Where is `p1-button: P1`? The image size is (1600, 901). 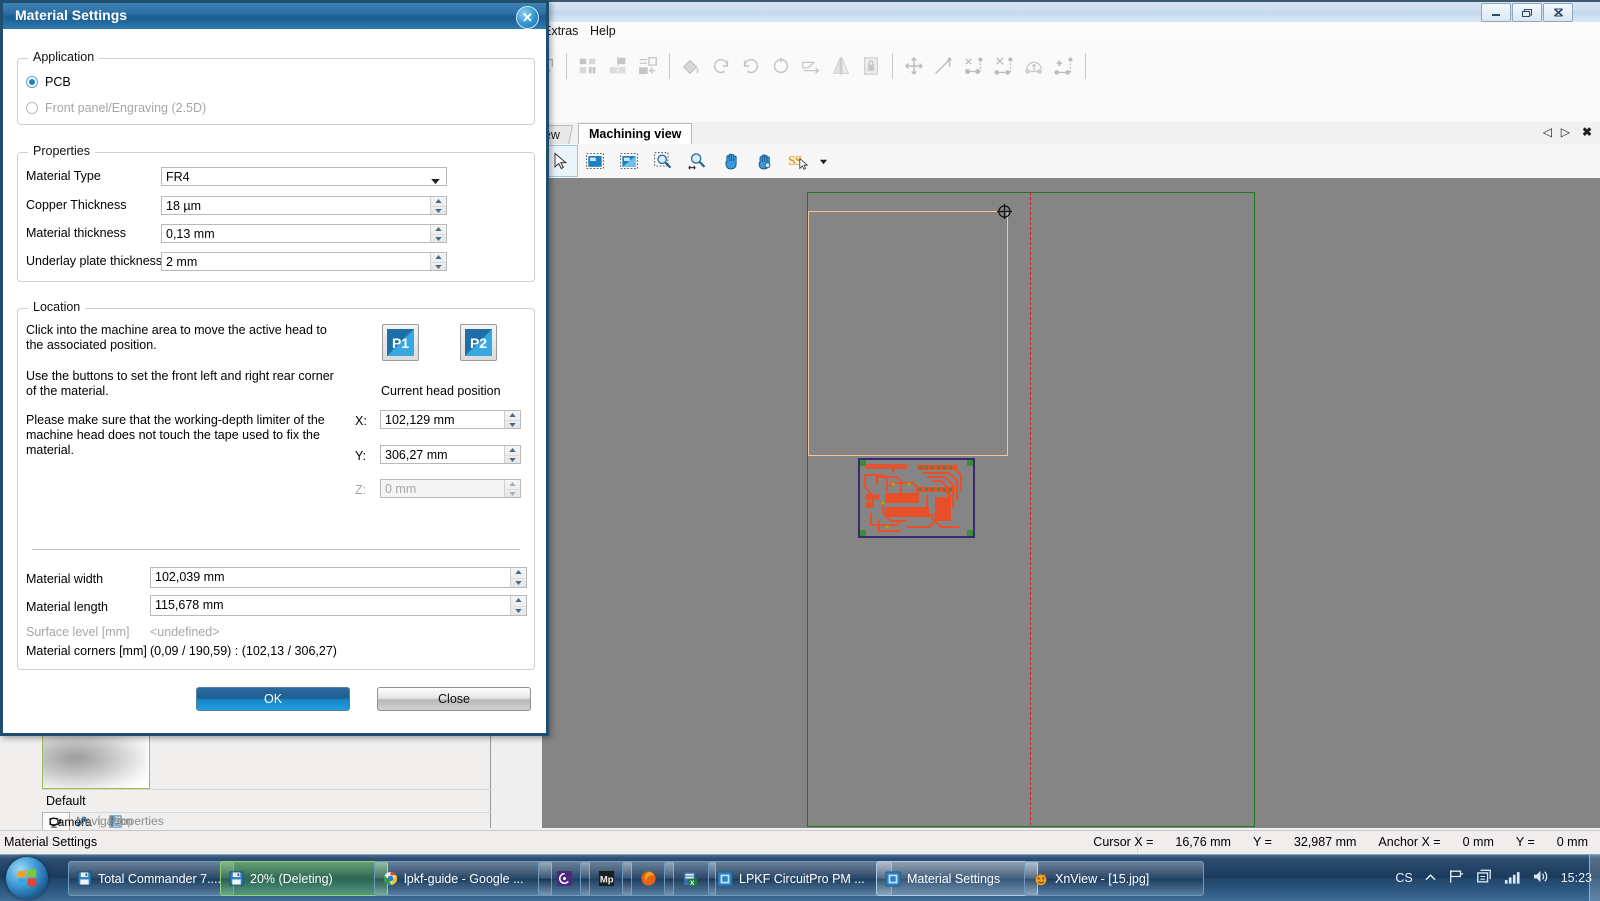
p1-button: P1 is located at coordinates (400, 342).